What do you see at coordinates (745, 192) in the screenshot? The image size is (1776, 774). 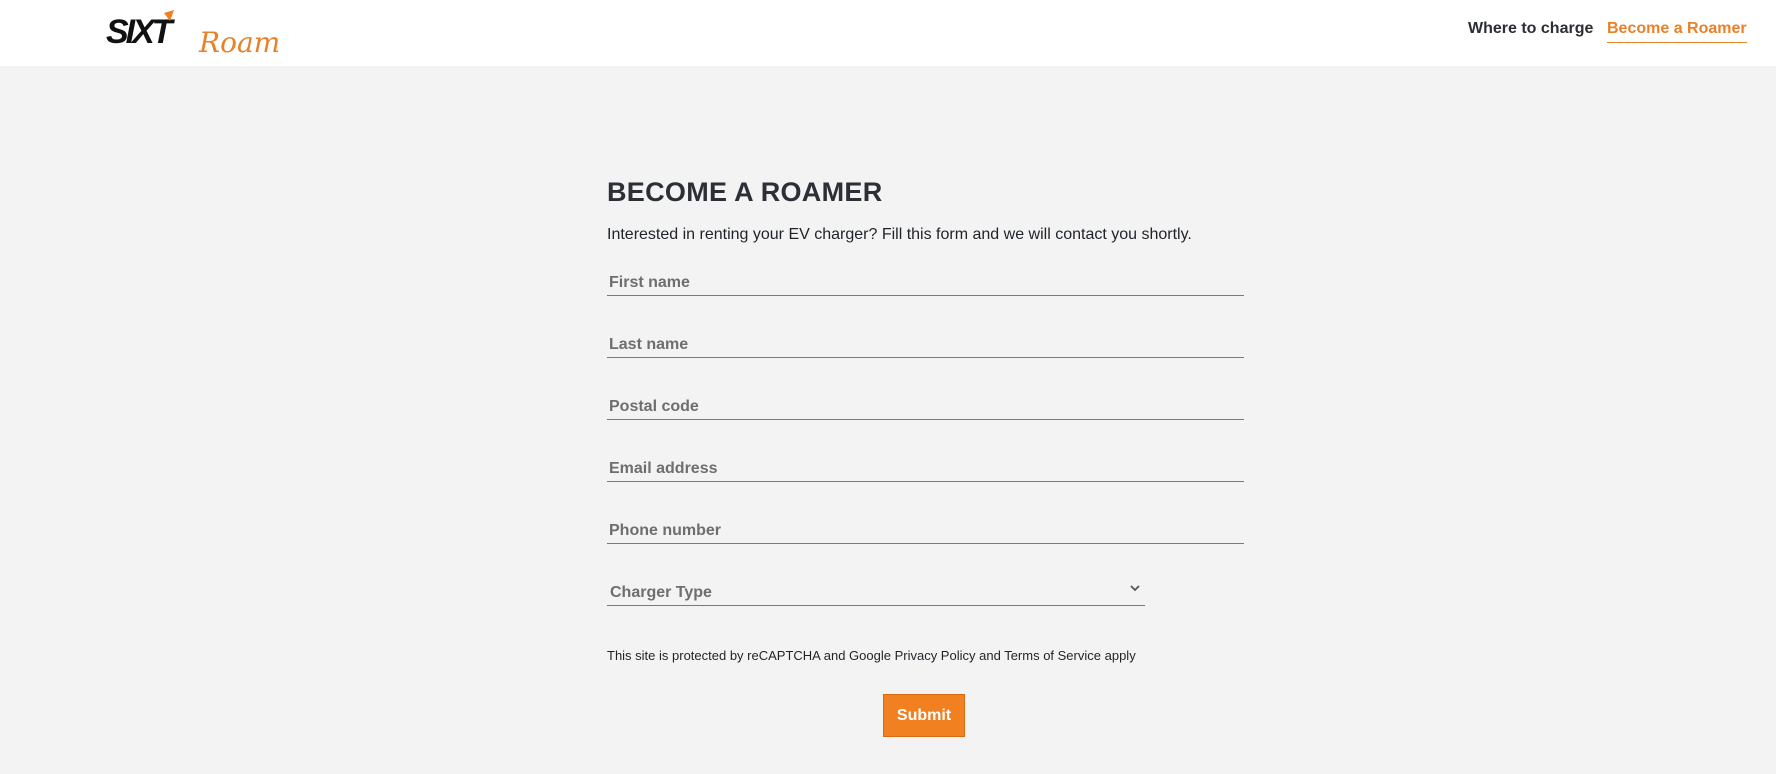 I see `page-title: BECOME A ROAMER` at bounding box center [745, 192].